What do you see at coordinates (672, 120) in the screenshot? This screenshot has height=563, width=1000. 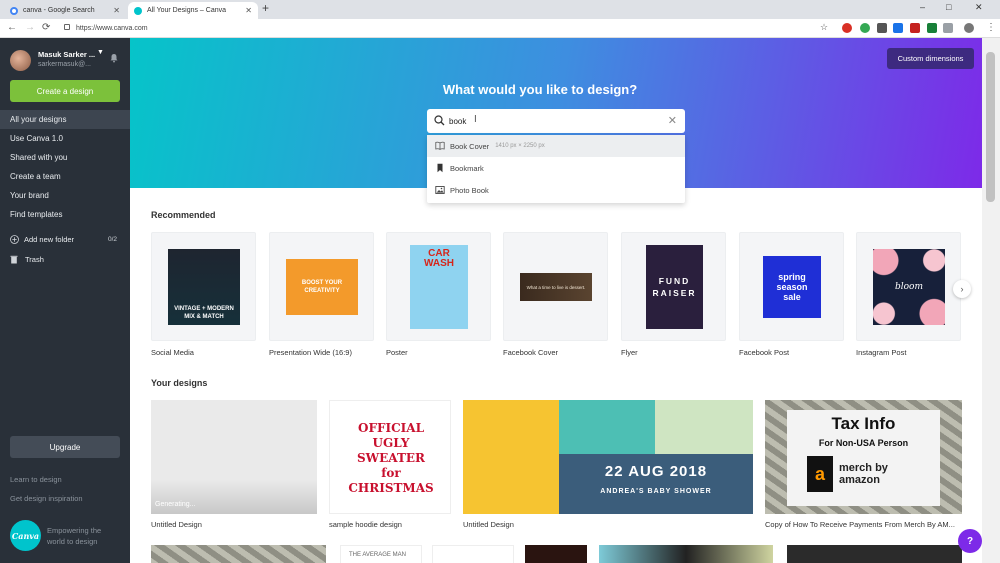 I see `clear-search-icon: ✕` at bounding box center [672, 120].